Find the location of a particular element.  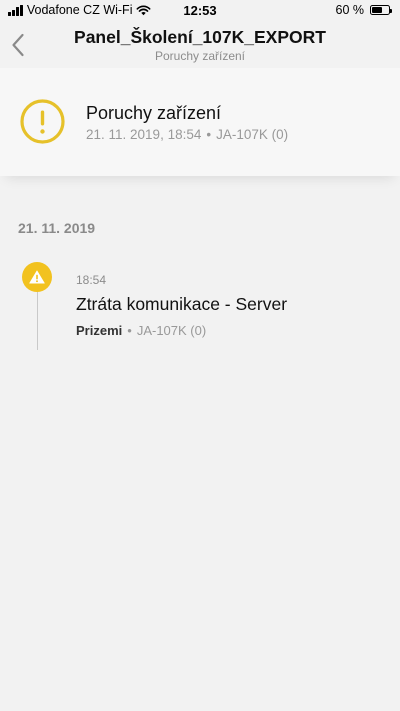

warning-circle-icon is located at coordinates (42, 121).